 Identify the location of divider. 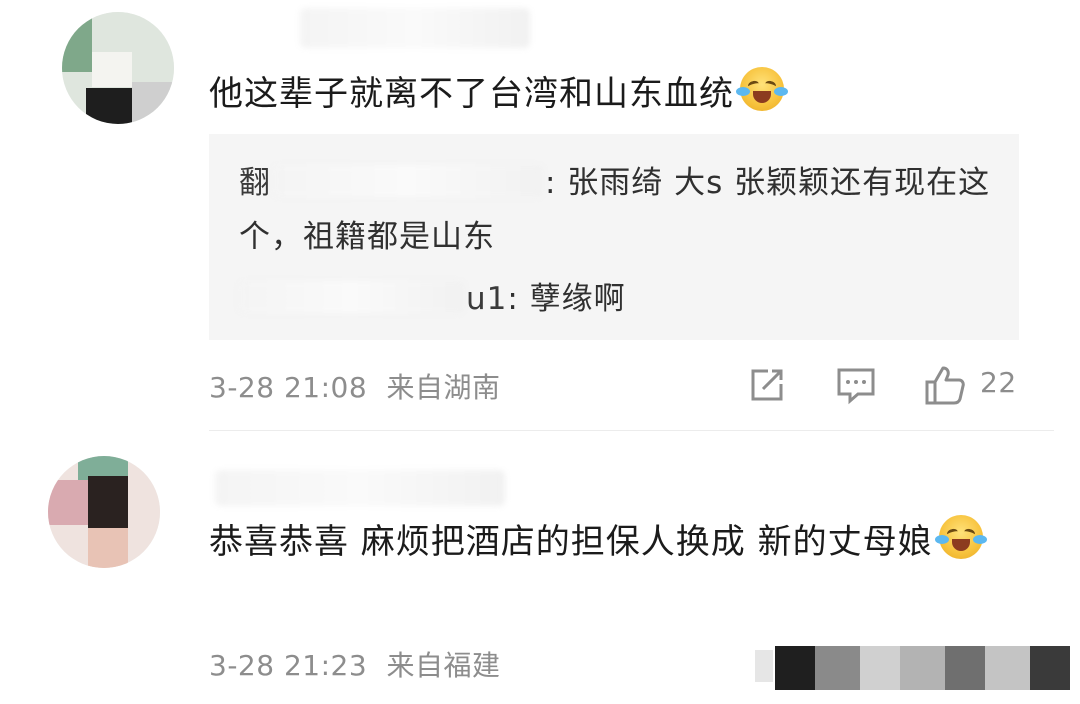
(631, 430).